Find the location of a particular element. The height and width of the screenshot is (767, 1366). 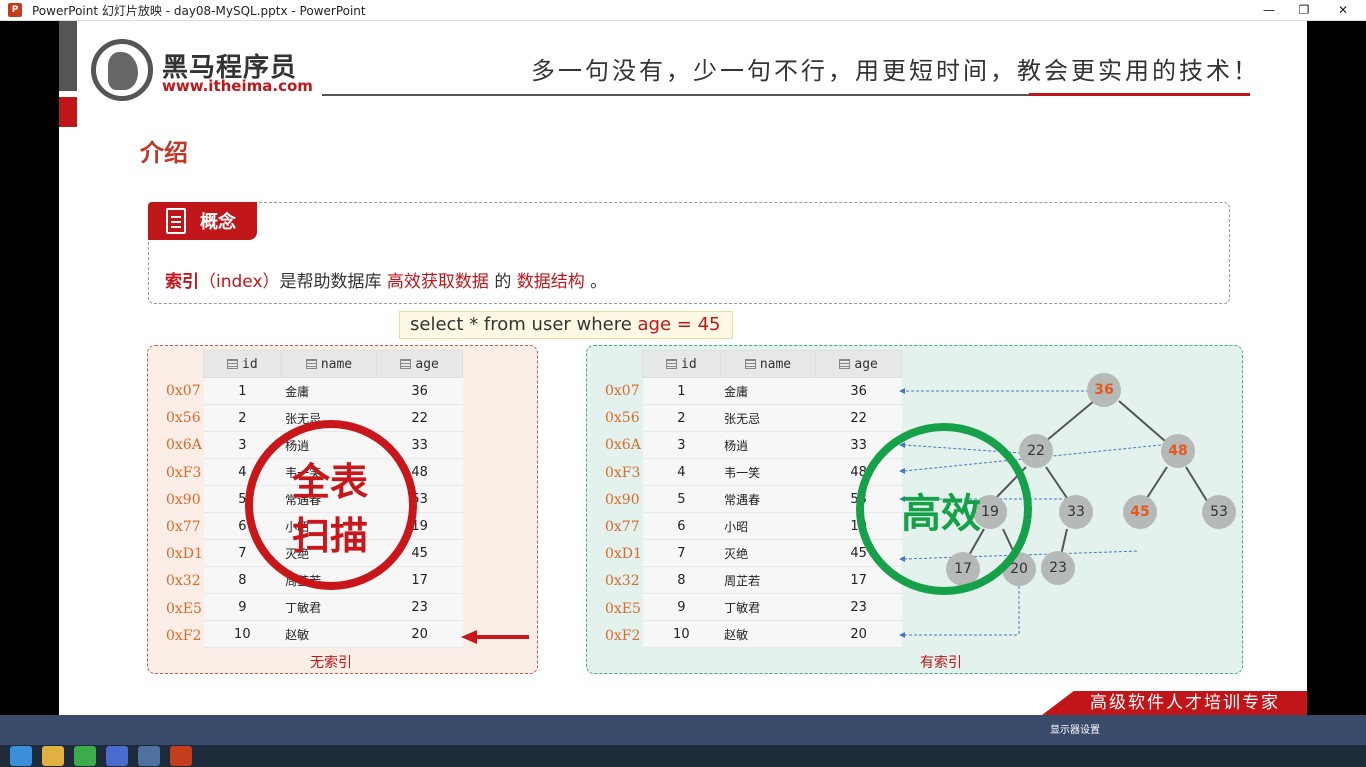

powerpoint-taskbar-icon is located at coordinates (181, 756).